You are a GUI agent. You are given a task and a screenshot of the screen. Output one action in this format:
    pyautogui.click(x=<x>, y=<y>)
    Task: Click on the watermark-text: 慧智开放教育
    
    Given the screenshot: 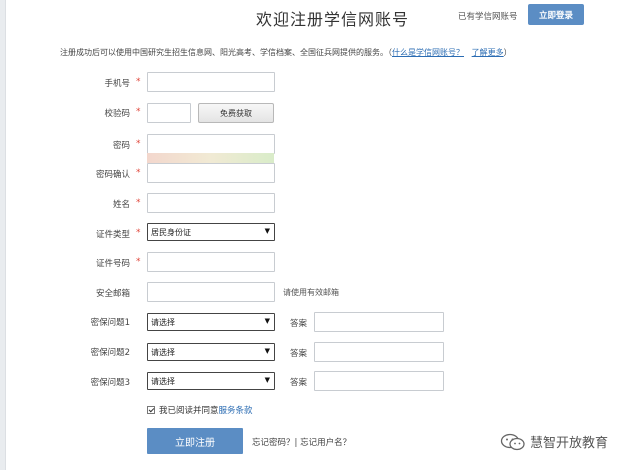 What is the action you would take?
    pyautogui.click(x=569, y=443)
    